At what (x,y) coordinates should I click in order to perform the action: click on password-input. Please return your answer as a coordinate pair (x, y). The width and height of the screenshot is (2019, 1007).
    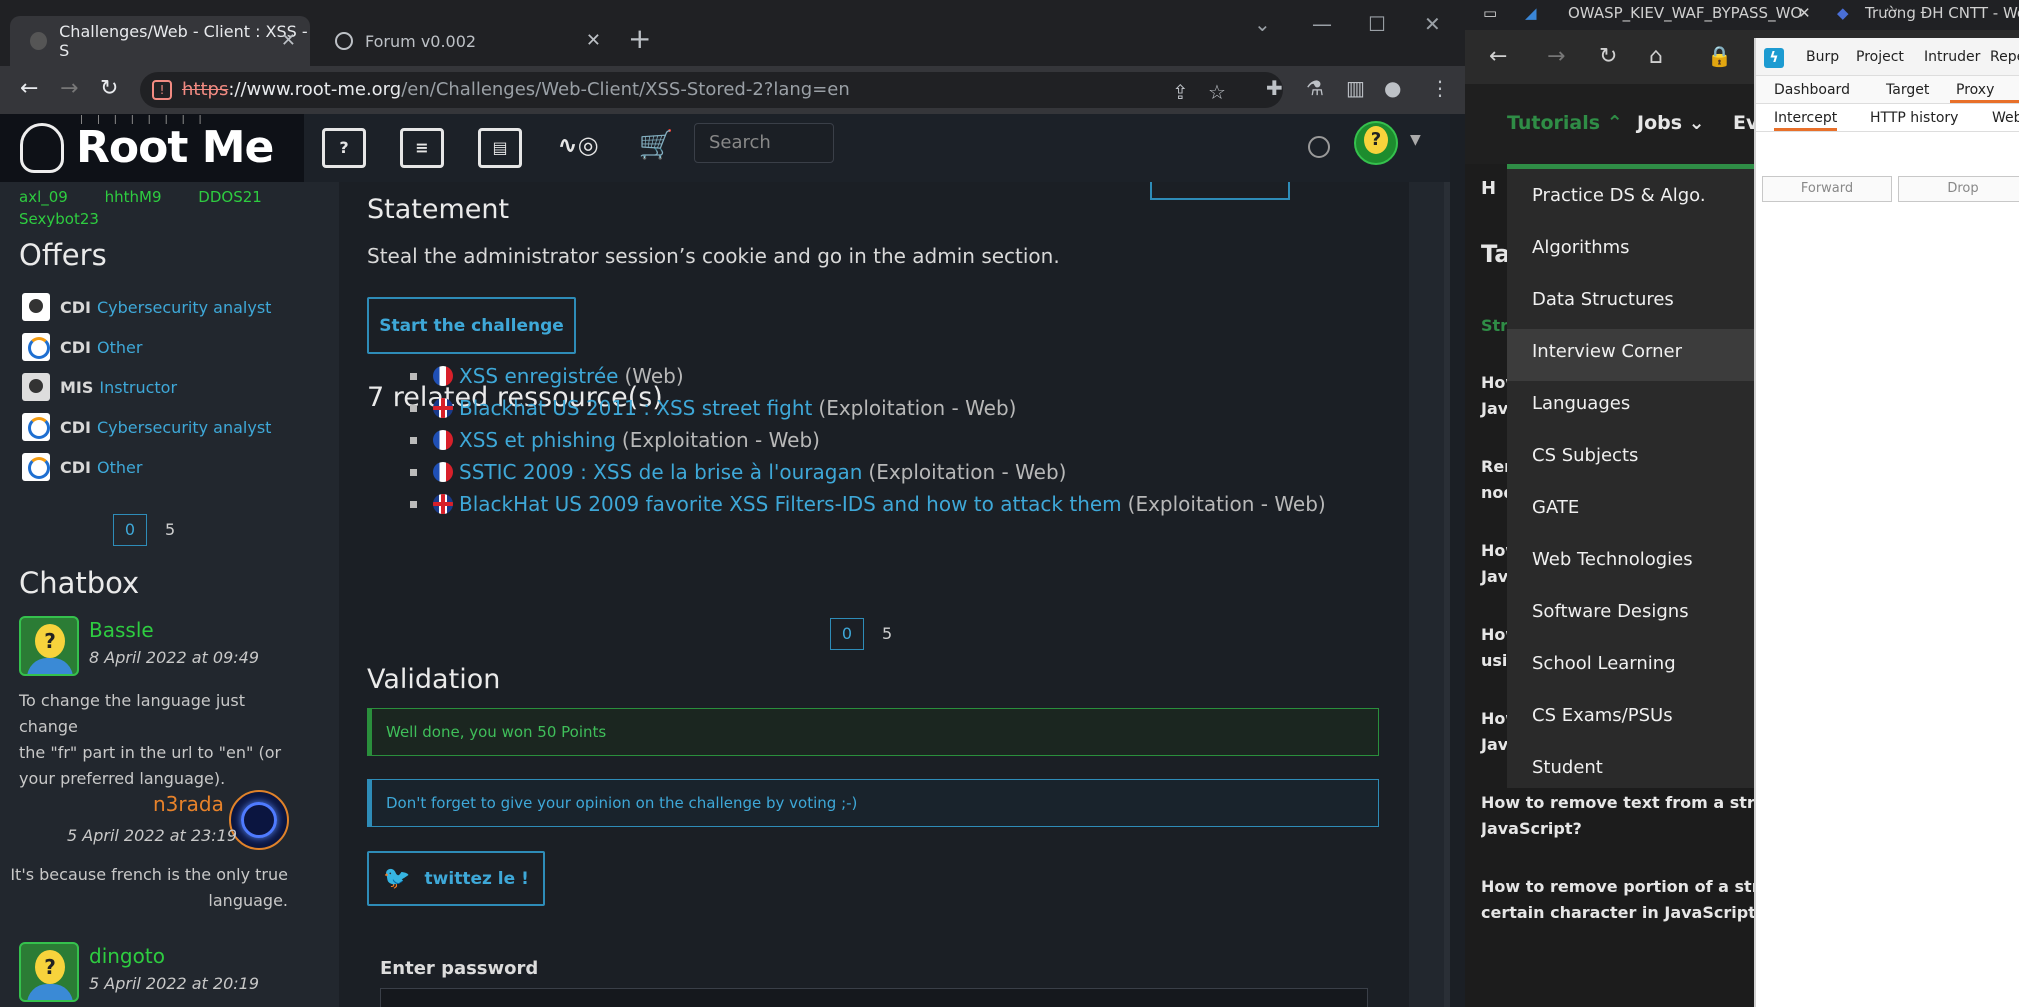
    Looking at the image, I should click on (874, 997).